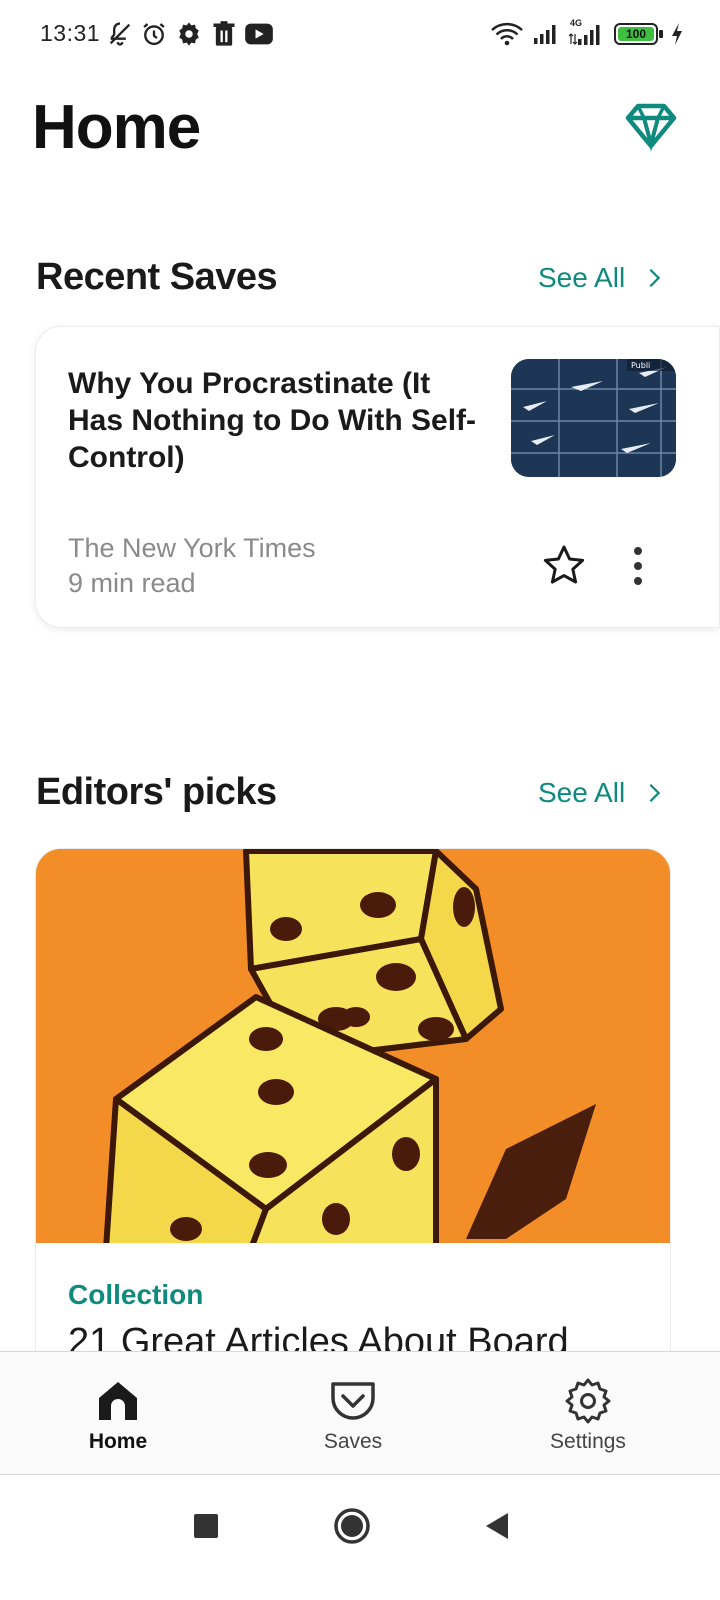 The width and height of the screenshot is (720, 1600). Describe the element at coordinates (116, 127) in the screenshot. I see `page-title: Home` at that location.